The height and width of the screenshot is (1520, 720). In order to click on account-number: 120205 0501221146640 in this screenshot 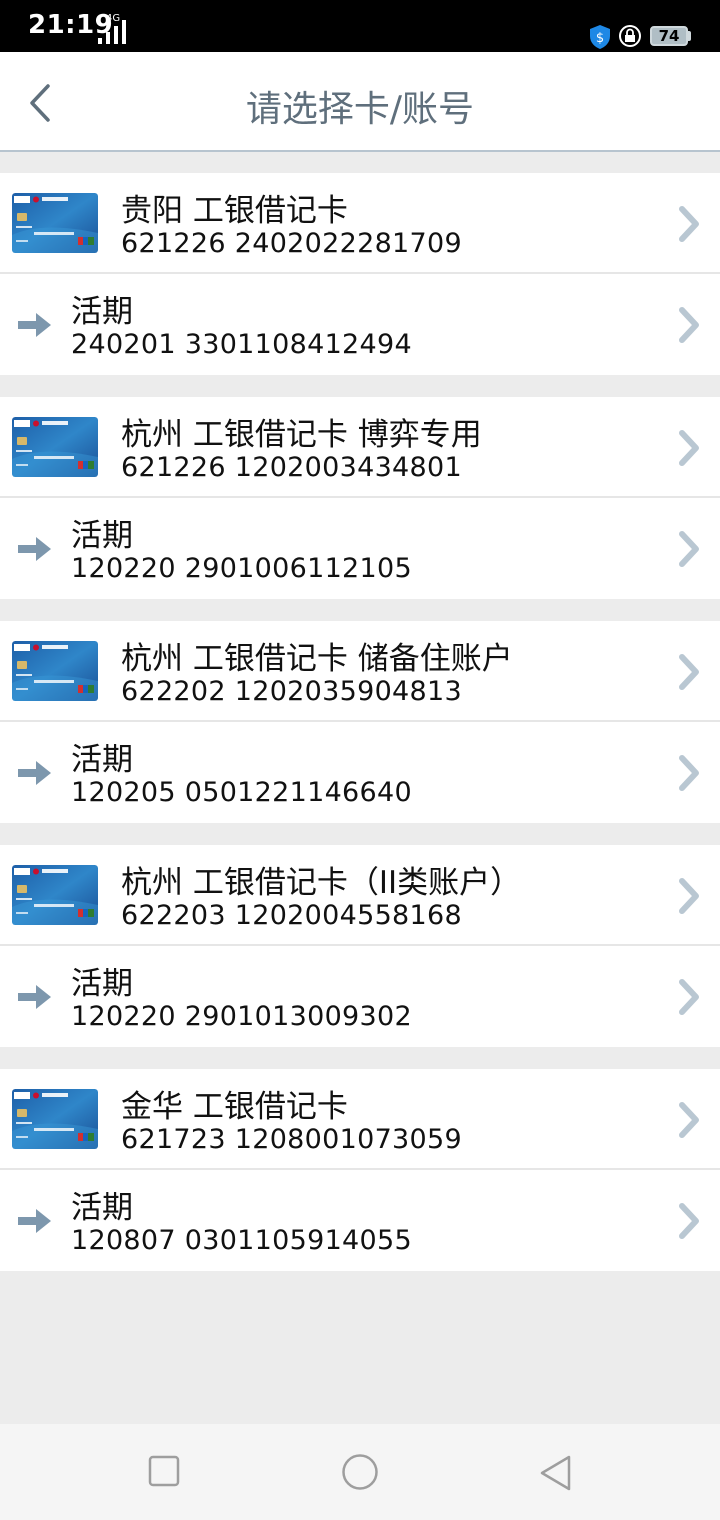, I will do `click(241, 792)`.